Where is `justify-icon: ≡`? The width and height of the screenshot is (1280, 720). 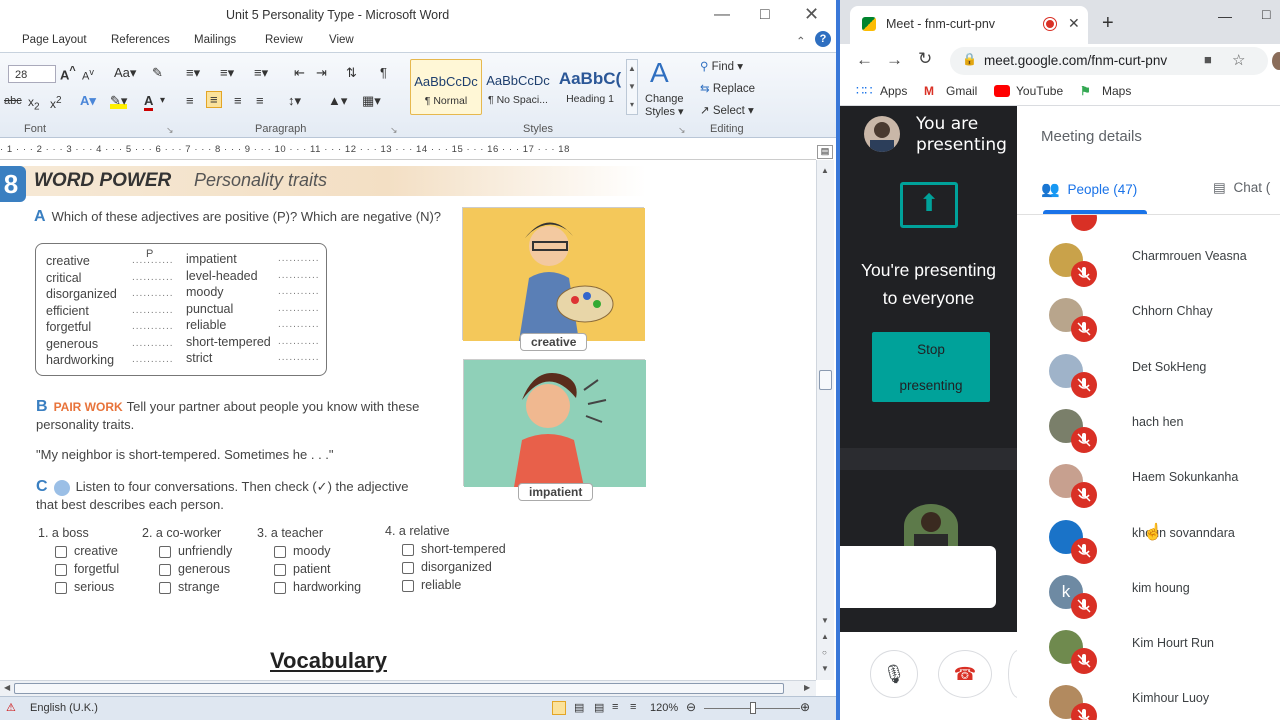
justify-icon: ≡ is located at coordinates (260, 100).